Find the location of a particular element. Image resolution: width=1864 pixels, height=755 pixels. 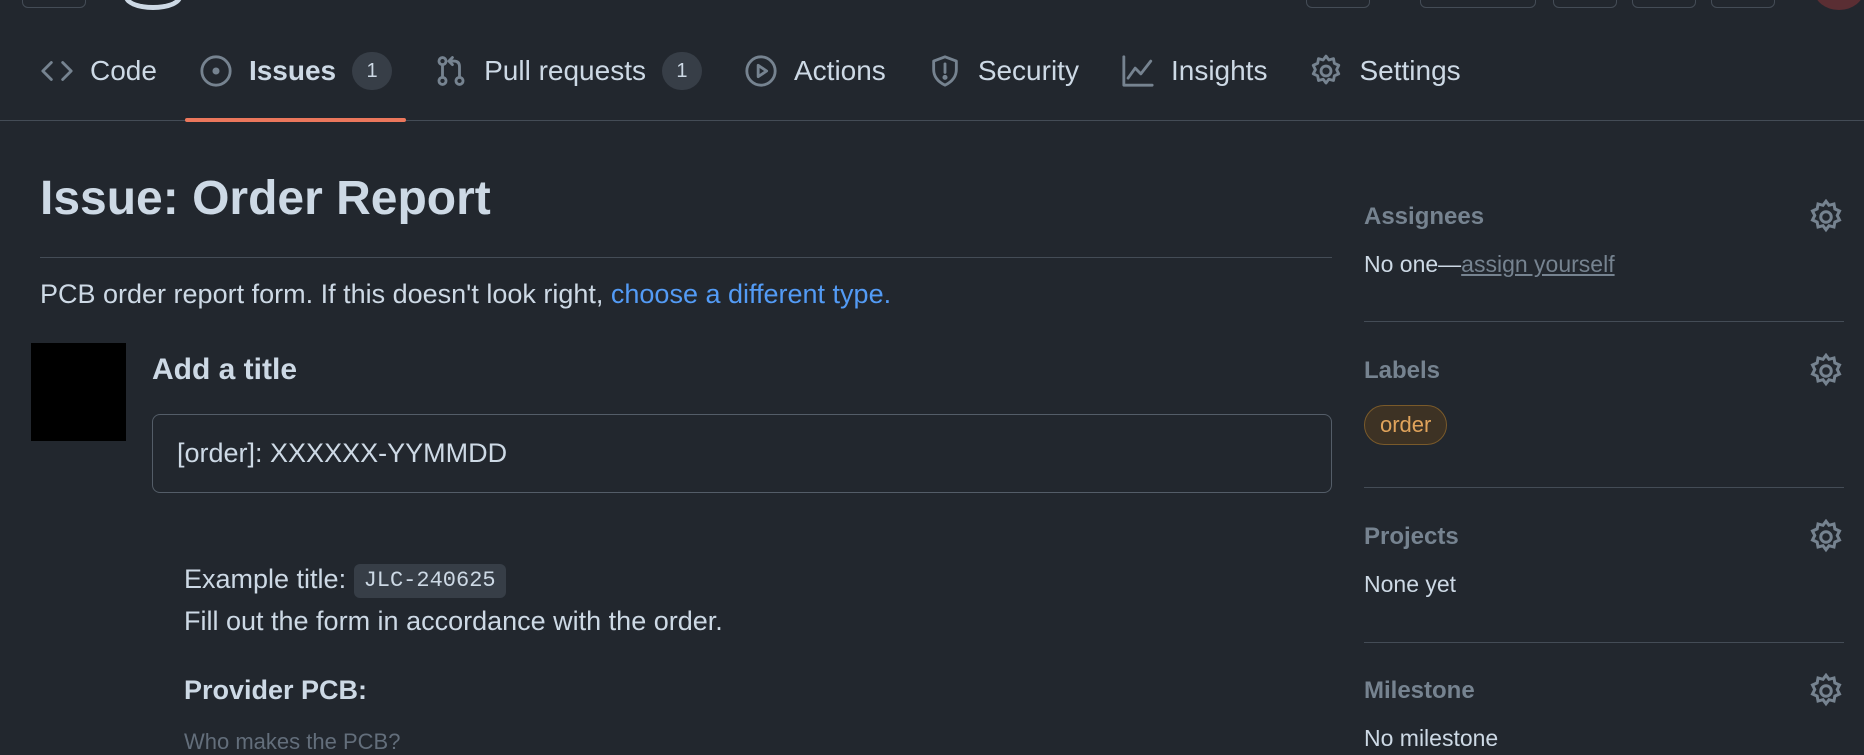

projects-heading: Projects is located at coordinates (1411, 536).